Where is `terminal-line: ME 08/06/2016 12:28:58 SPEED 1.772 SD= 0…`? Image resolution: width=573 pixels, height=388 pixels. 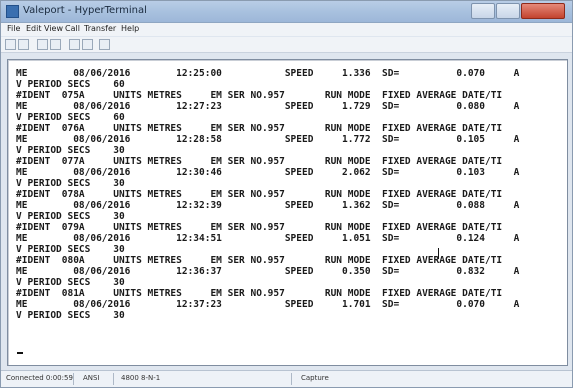
terminal-line: ME 08/06/2016 12:28:58 SPEED 1.772 SD= 0… is located at coordinates (268, 139).